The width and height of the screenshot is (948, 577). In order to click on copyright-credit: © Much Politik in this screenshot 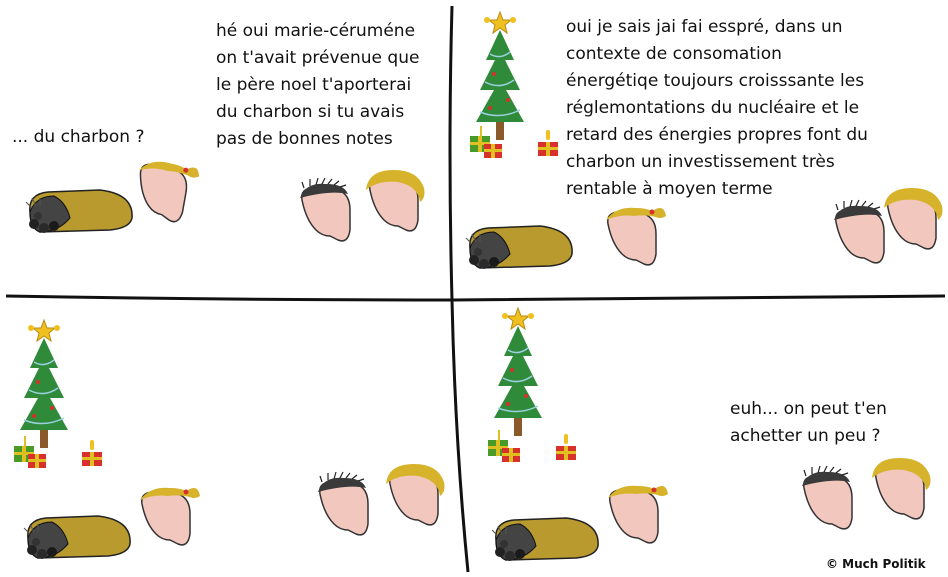, I will do `click(876, 564)`.